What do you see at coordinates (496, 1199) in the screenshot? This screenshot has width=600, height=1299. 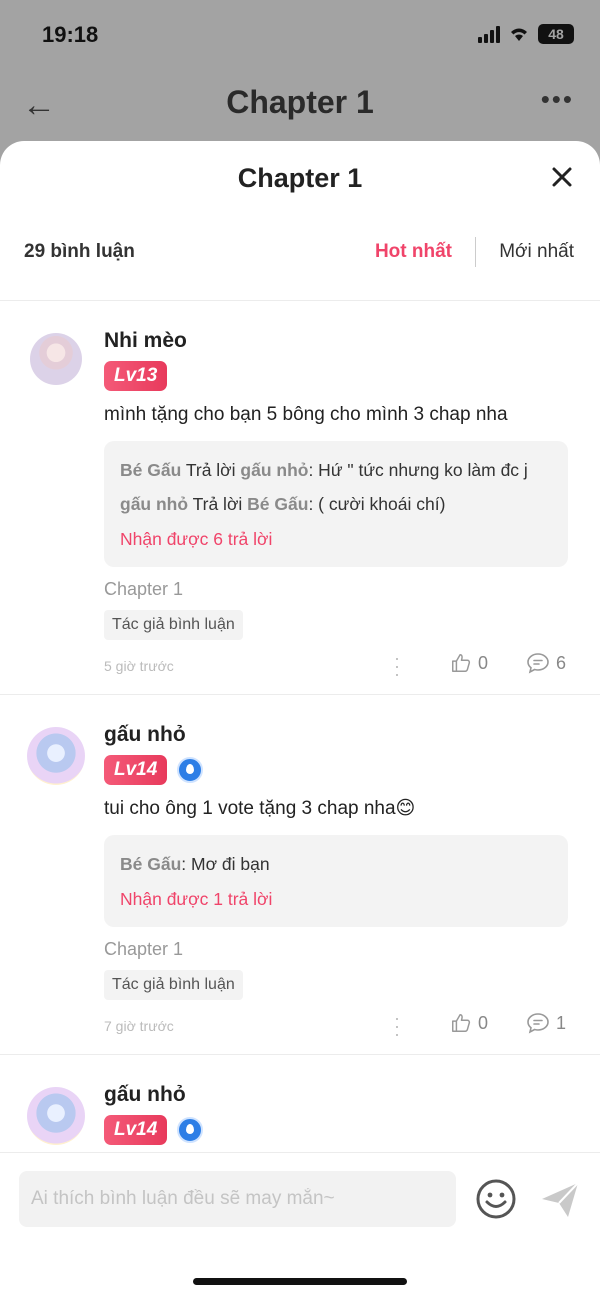 I see `emoji-icon` at bounding box center [496, 1199].